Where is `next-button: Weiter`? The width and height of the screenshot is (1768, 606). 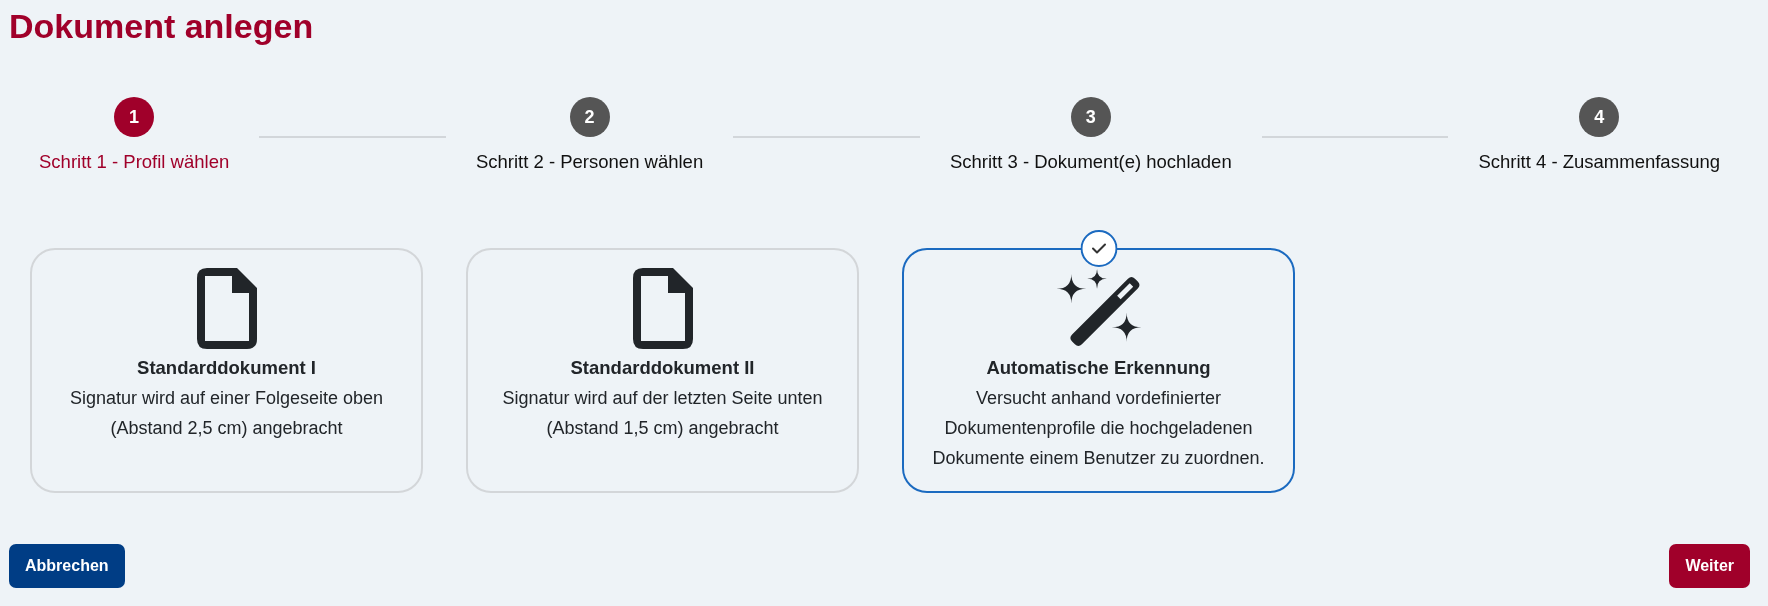
next-button: Weiter is located at coordinates (1709, 566).